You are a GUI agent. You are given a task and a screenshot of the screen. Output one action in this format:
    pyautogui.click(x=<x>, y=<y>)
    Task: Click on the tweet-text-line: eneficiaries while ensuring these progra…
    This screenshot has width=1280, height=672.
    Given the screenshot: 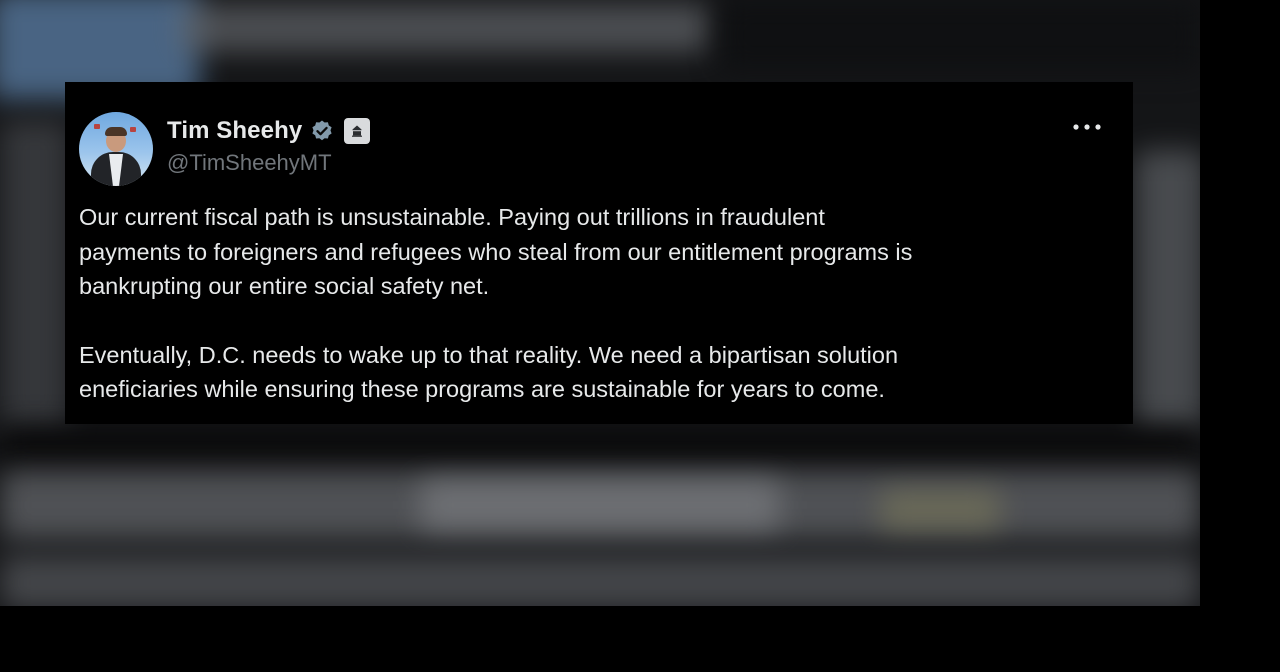 What is the action you would take?
    pyautogui.click(x=482, y=389)
    